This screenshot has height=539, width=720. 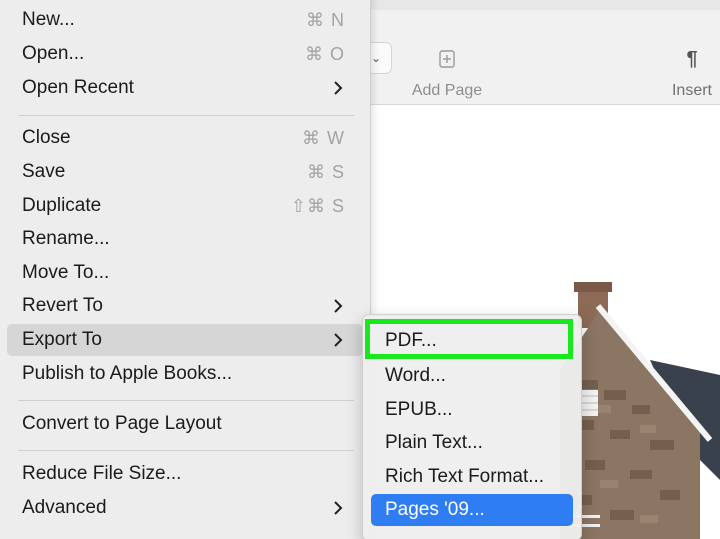 What do you see at coordinates (447, 59) in the screenshot?
I see `add-page-icon` at bounding box center [447, 59].